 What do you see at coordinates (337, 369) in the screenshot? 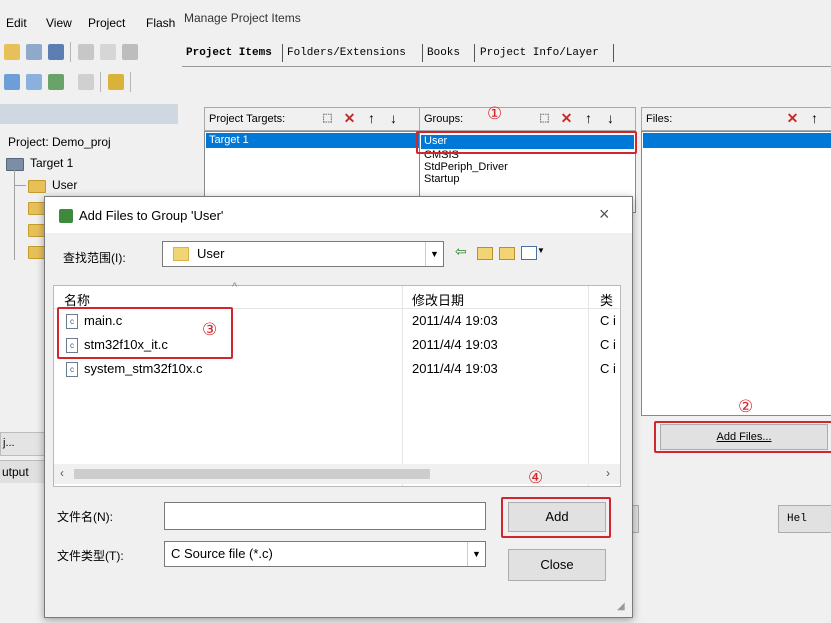
I see `file-row: c system_stm32f10x.c 2011/4/4 19:03 C i` at bounding box center [337, 369].